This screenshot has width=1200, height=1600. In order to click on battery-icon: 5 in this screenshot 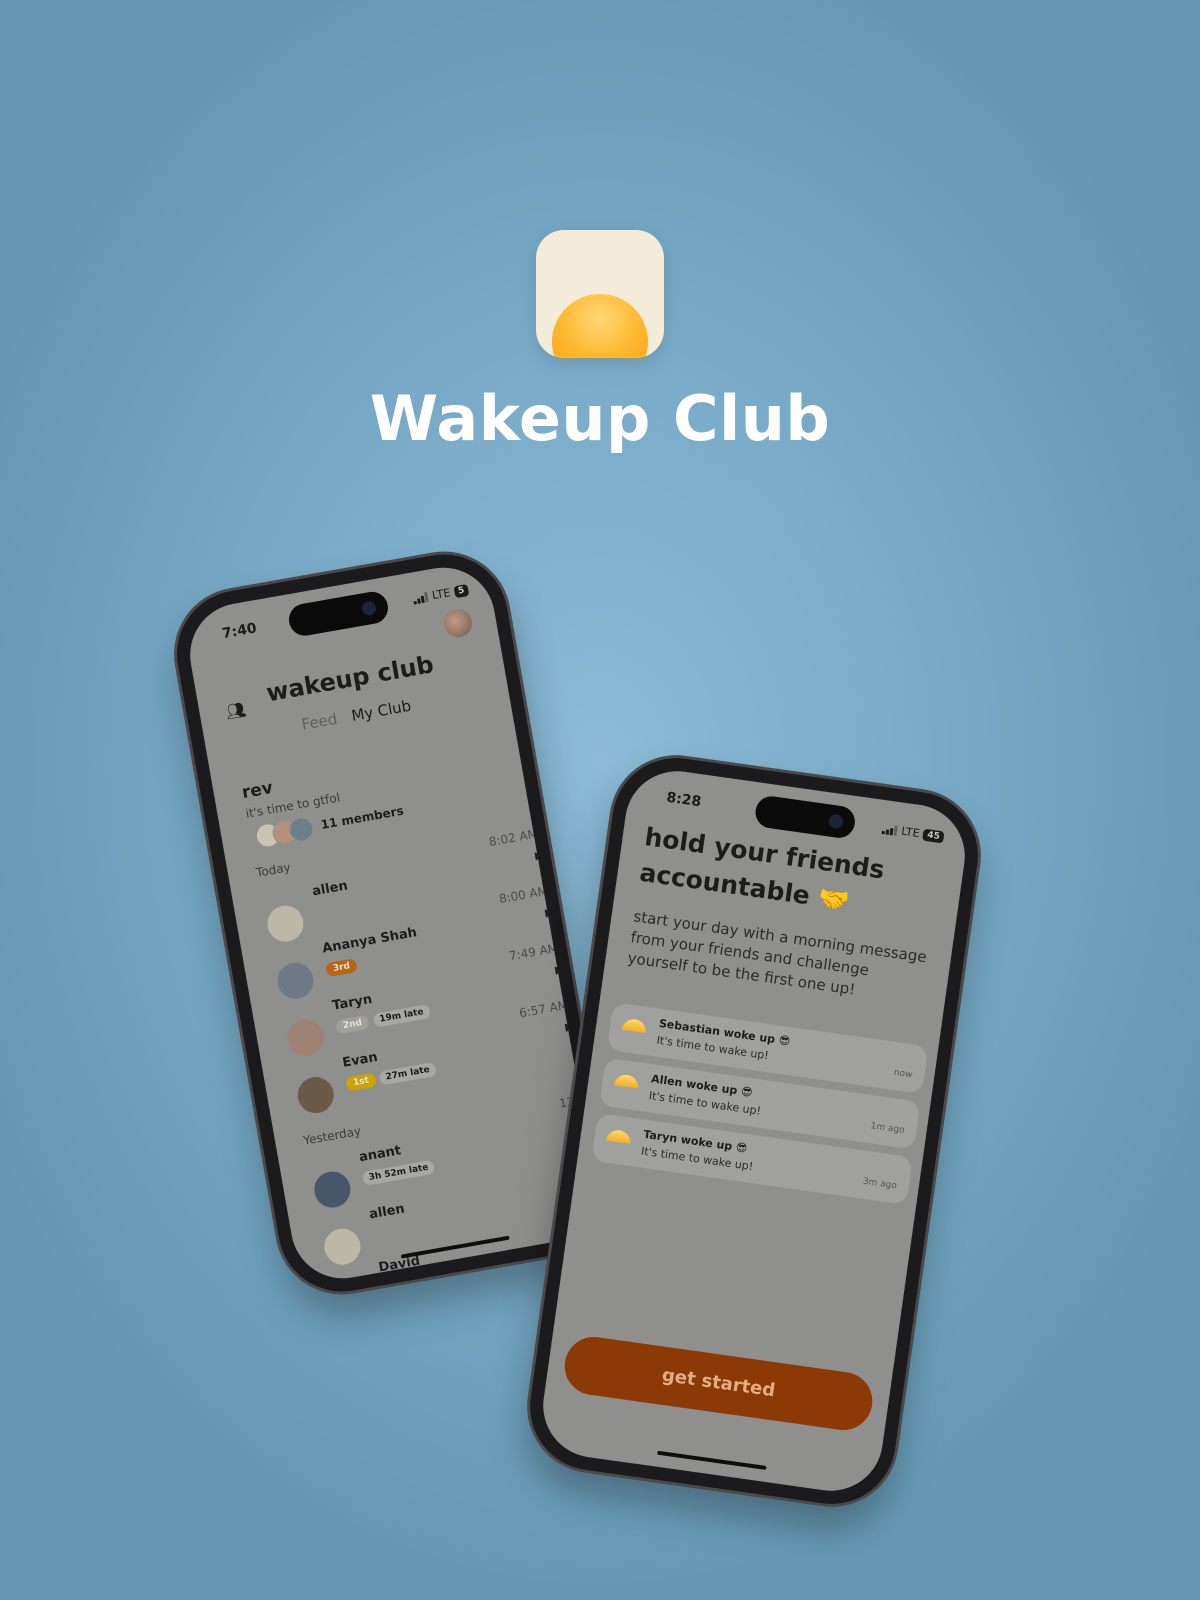, I will do `click(461, 590)`.